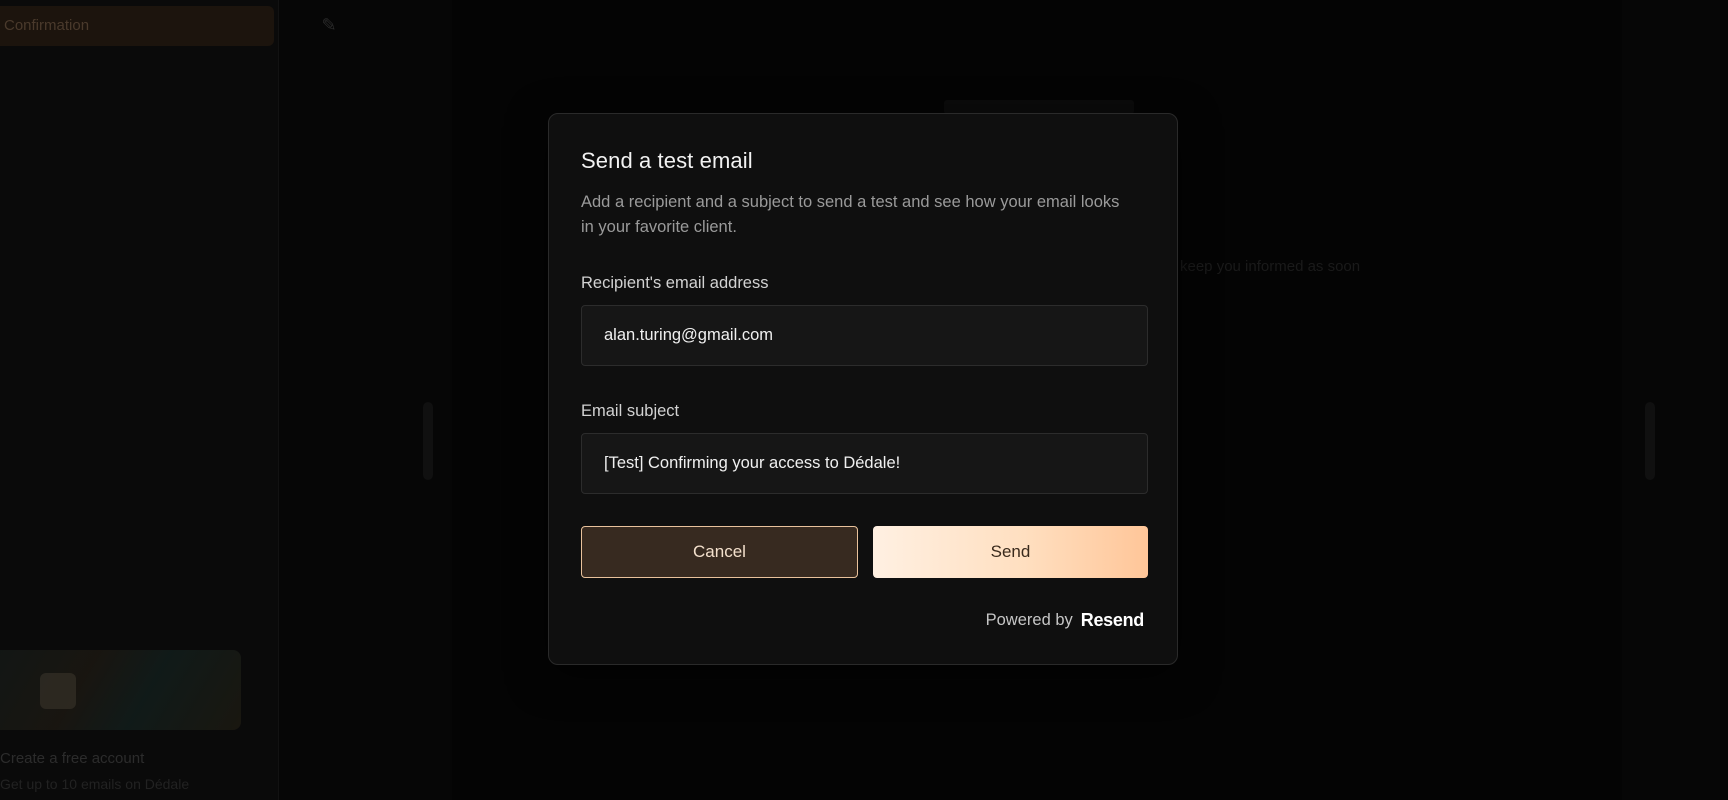  Describe the element at coordinates (864, 463) in the screenshot. I see `email-subject-input` at that location.